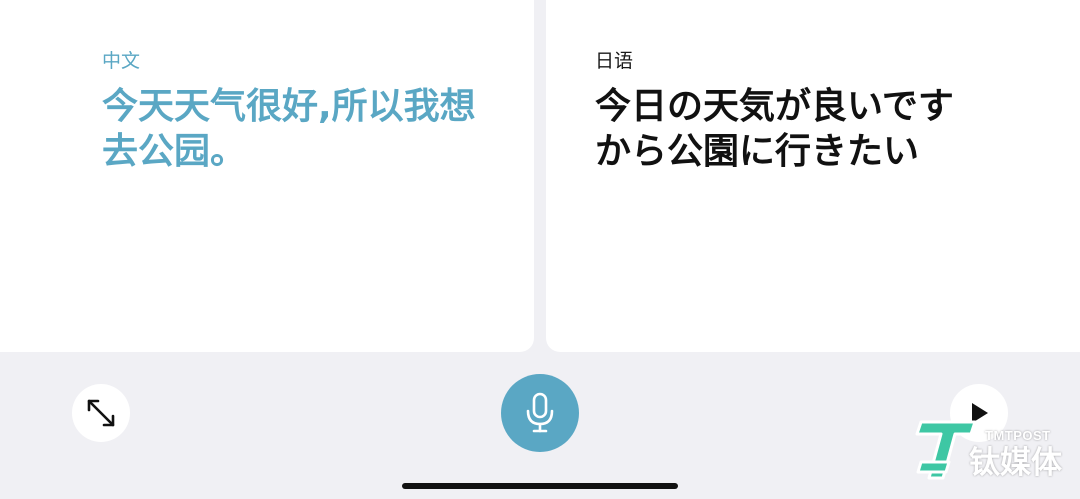 This screenshot has width=1080, height=499. I want to click on source-phrase-text: 今天天气很好,所以我想去公园。, so click(289, 129).